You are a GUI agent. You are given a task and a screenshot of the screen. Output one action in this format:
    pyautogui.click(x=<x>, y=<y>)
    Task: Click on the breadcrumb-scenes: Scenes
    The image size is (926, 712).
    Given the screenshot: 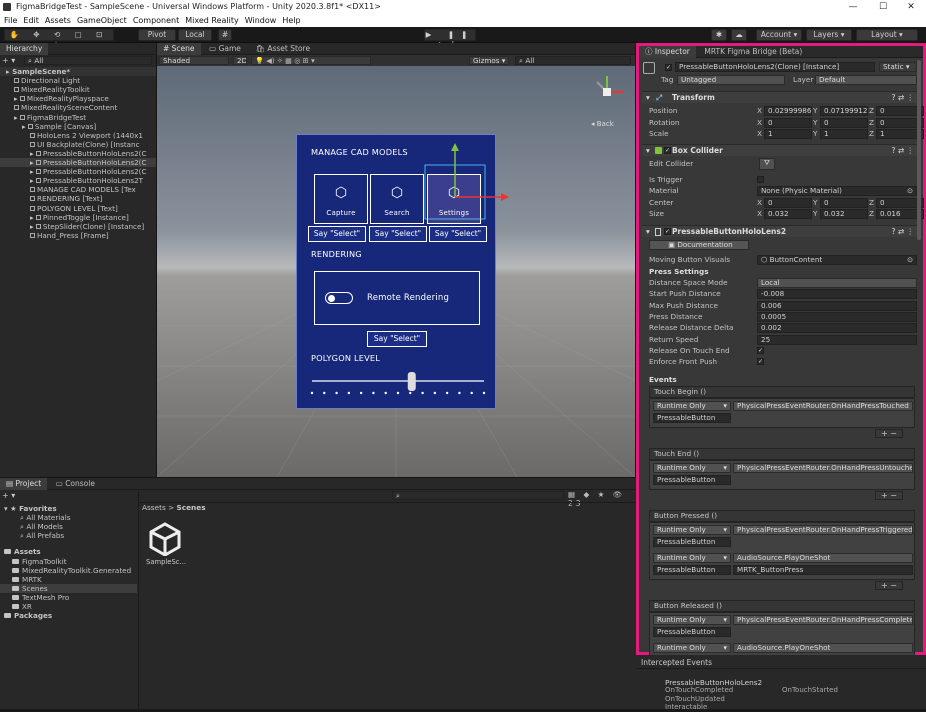 What is the action you would take?
    pyautogui.click(x=191, y=507)
    